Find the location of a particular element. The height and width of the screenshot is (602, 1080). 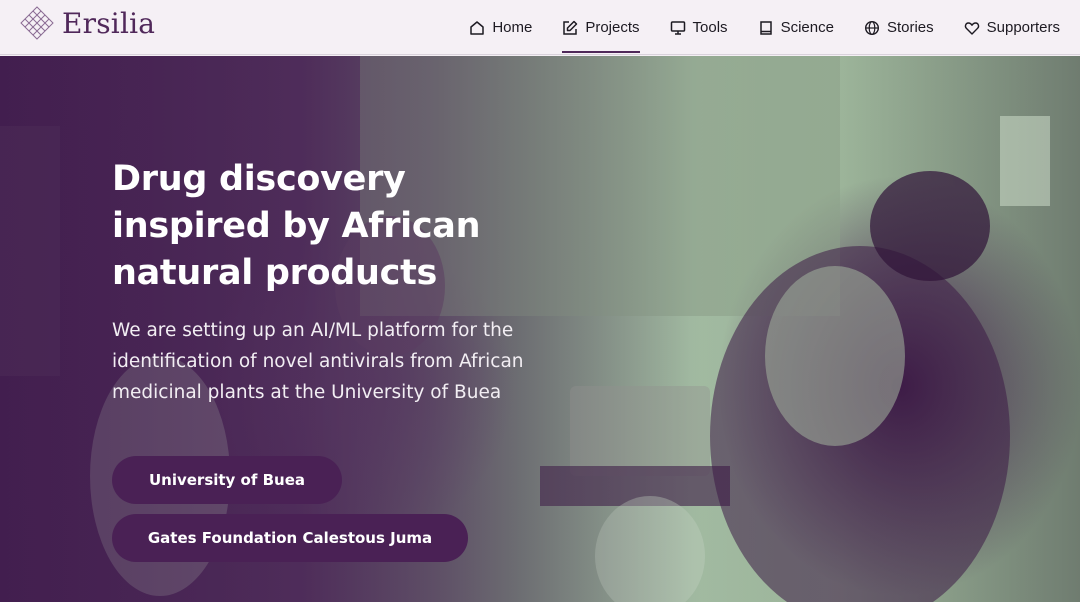

diamond-lattice-icon is located at coordinates (37, 23).